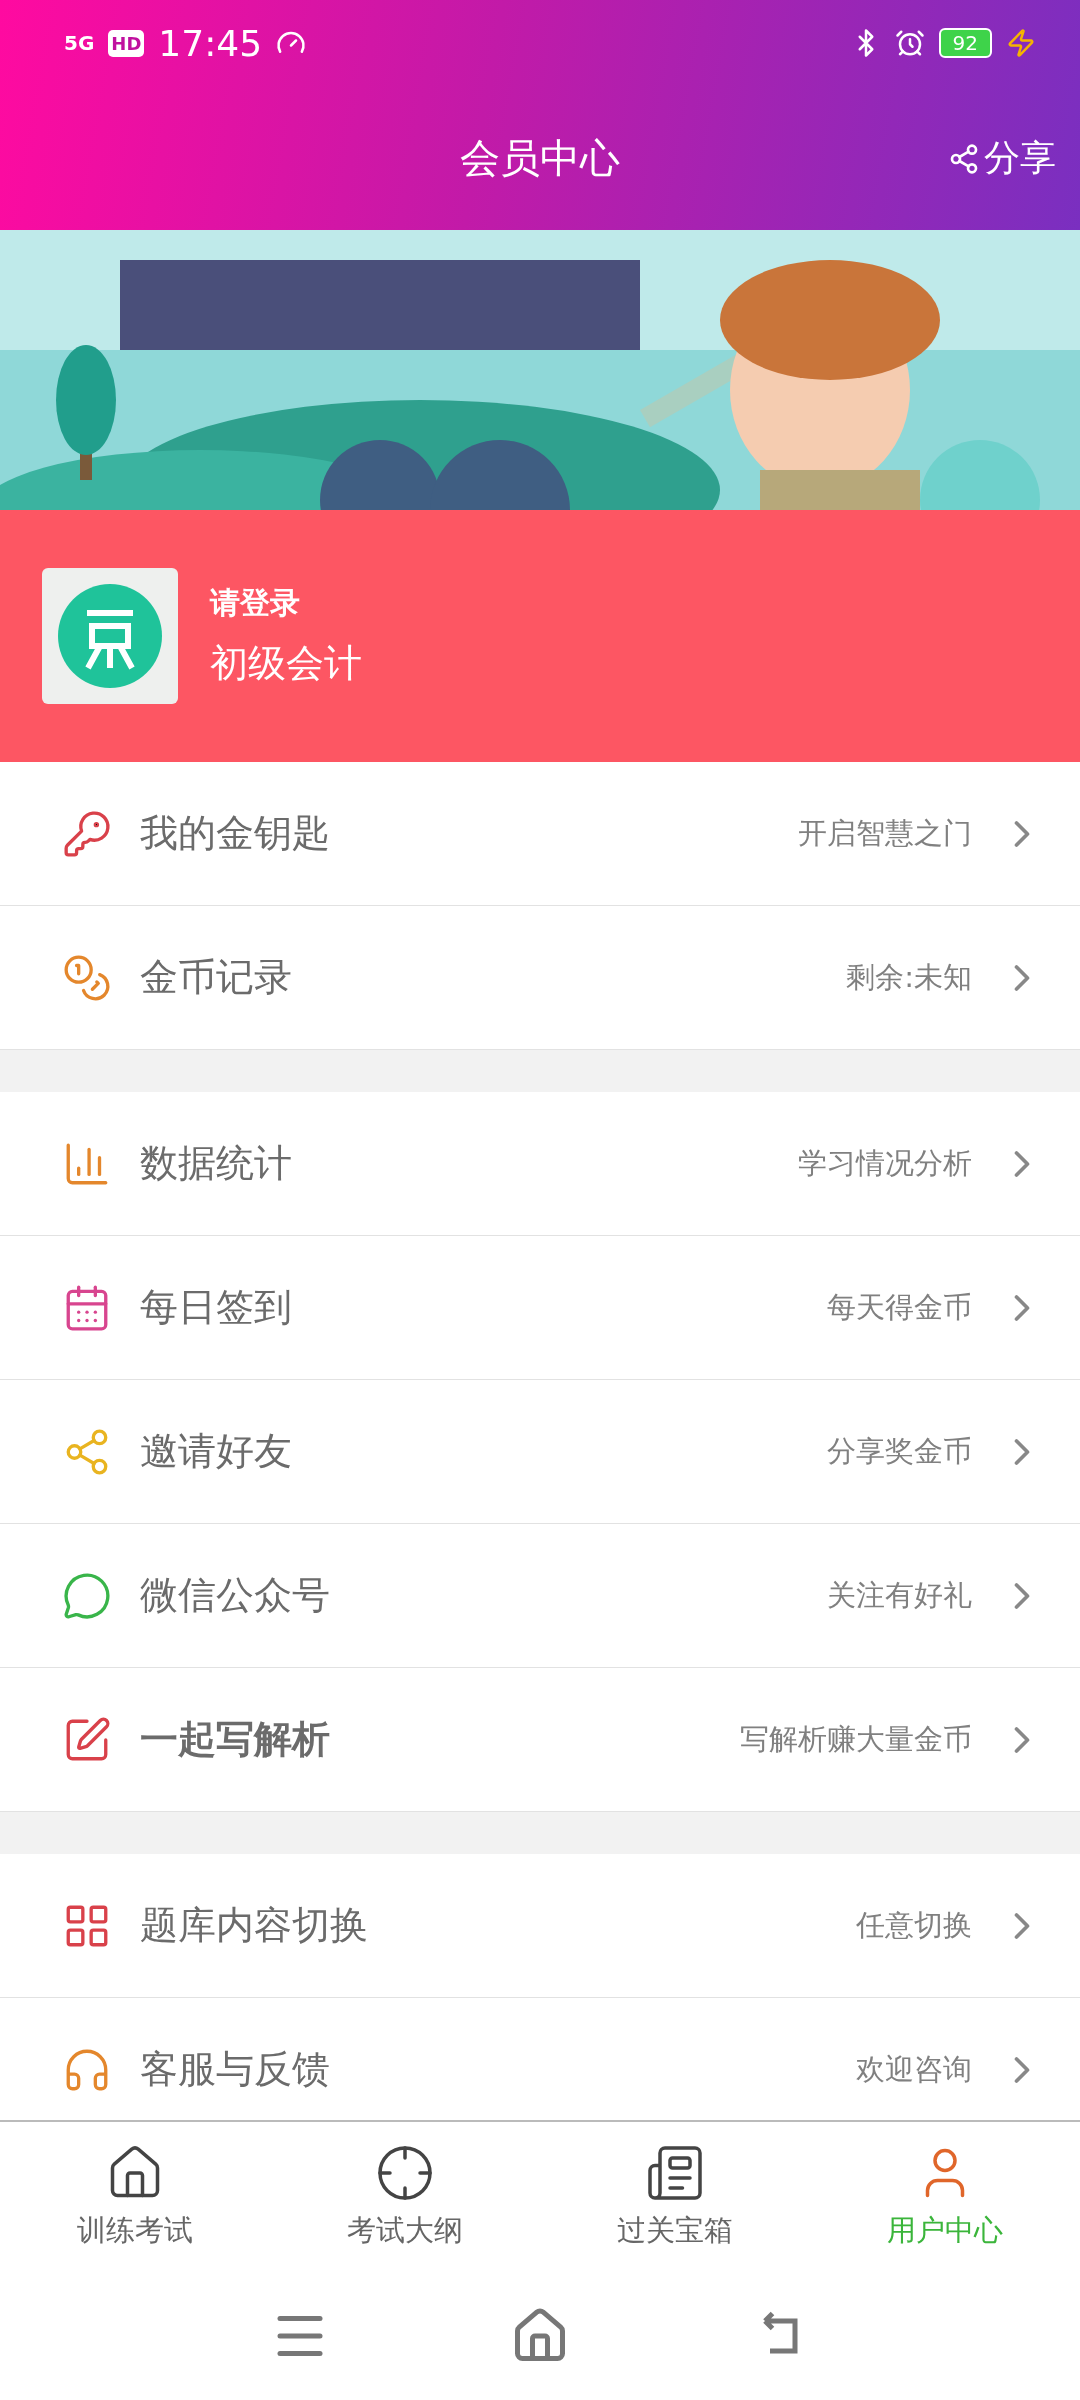  I want to click on row-label: 每日签到, so click(216, 1307).